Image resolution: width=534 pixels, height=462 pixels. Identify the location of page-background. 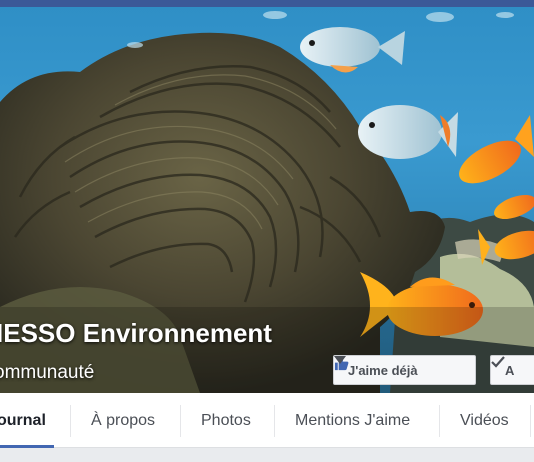
(267, 455).